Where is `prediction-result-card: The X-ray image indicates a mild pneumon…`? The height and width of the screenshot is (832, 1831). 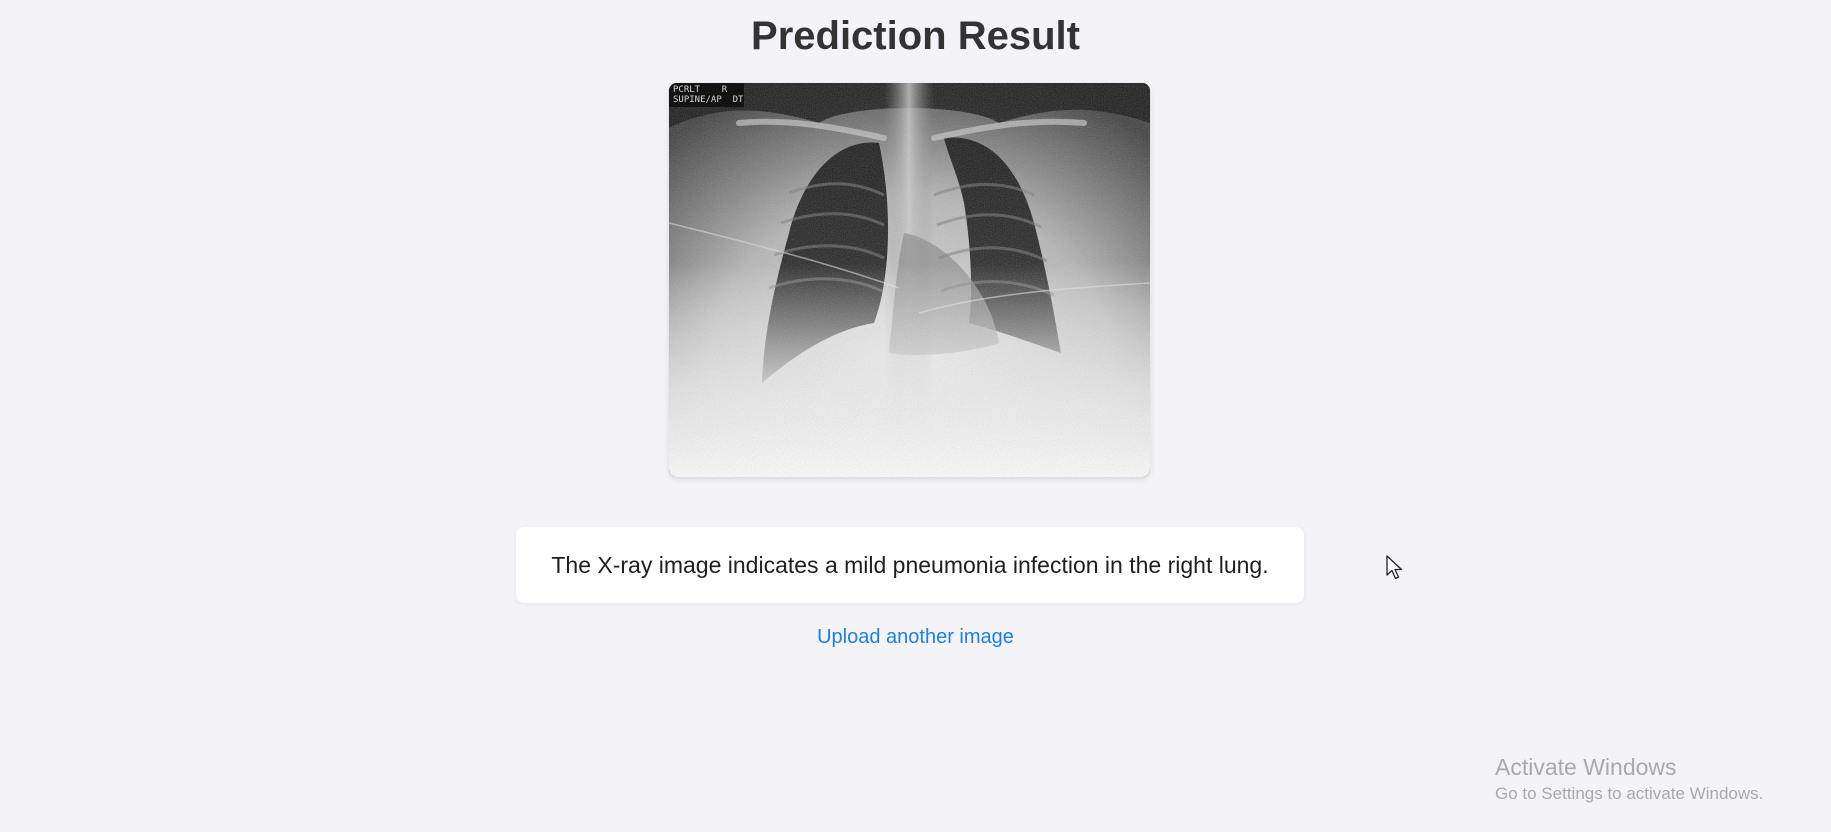 prediction-result-card: The X-ray image indicates a mild pneumon… is located at coordinates (910, 565).